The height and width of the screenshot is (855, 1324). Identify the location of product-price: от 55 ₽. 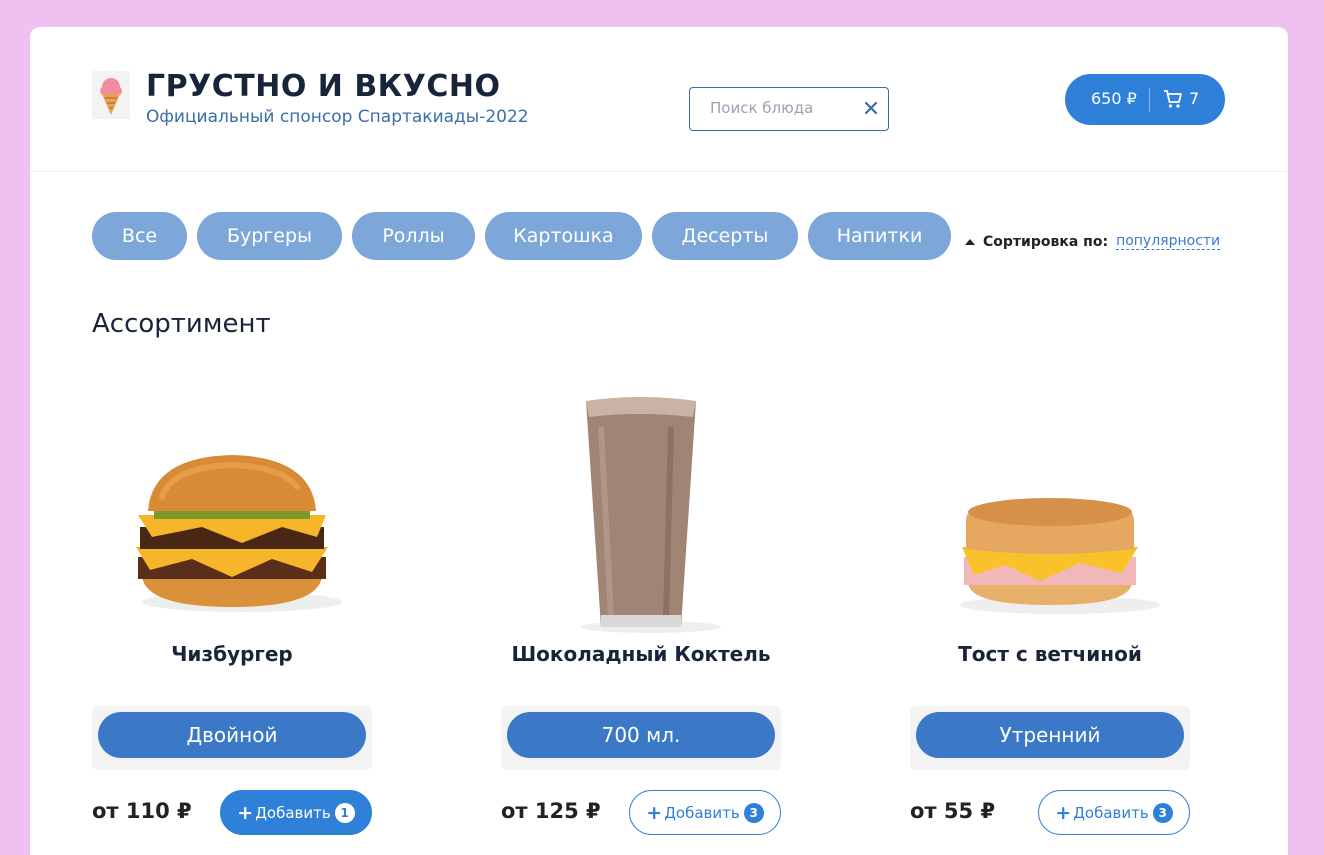
(953, 811).